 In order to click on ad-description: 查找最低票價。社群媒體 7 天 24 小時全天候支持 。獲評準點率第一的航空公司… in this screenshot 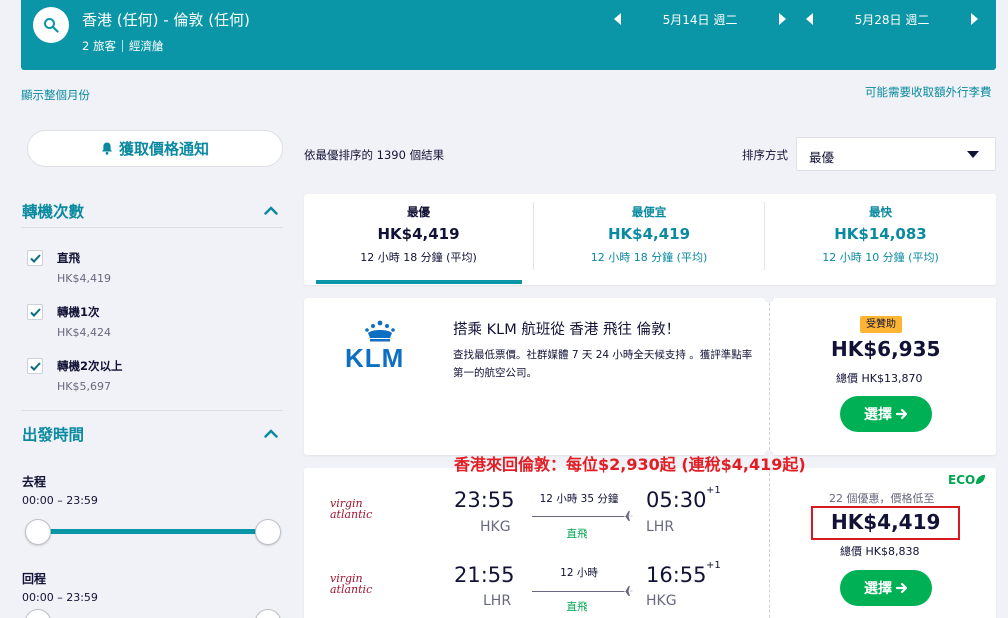, I will do `click(603, 364)`.